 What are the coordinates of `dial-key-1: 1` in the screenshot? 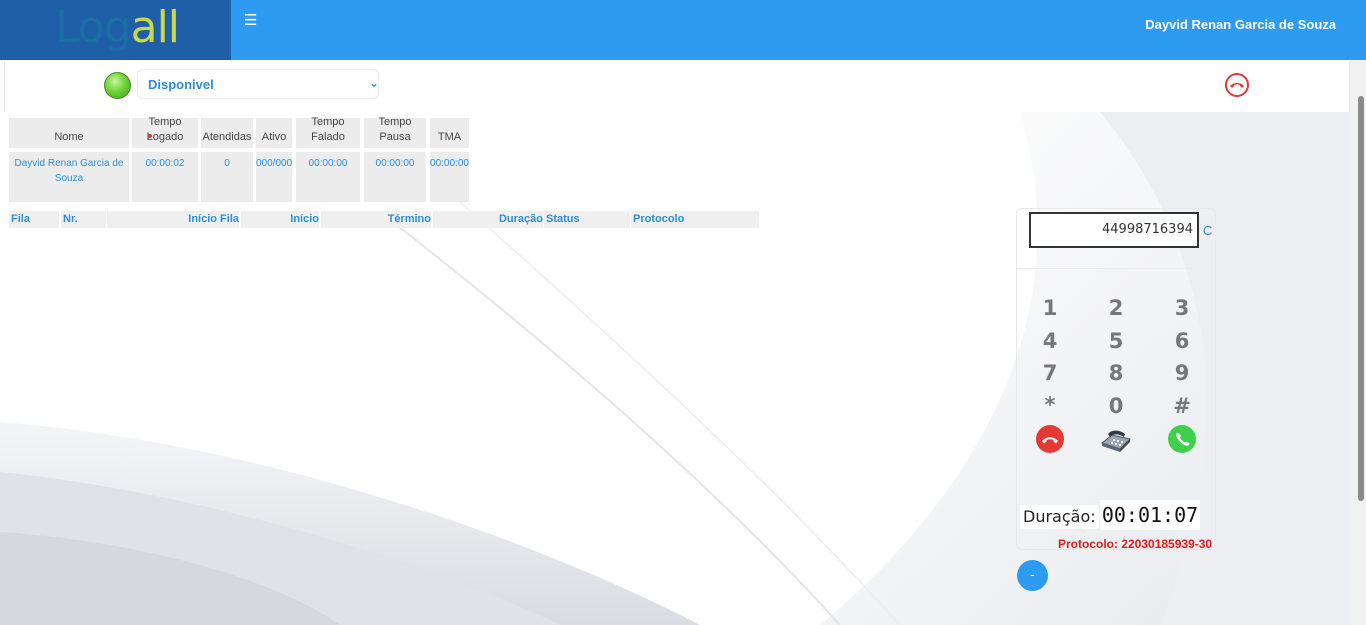 It's located at (1050, 308).